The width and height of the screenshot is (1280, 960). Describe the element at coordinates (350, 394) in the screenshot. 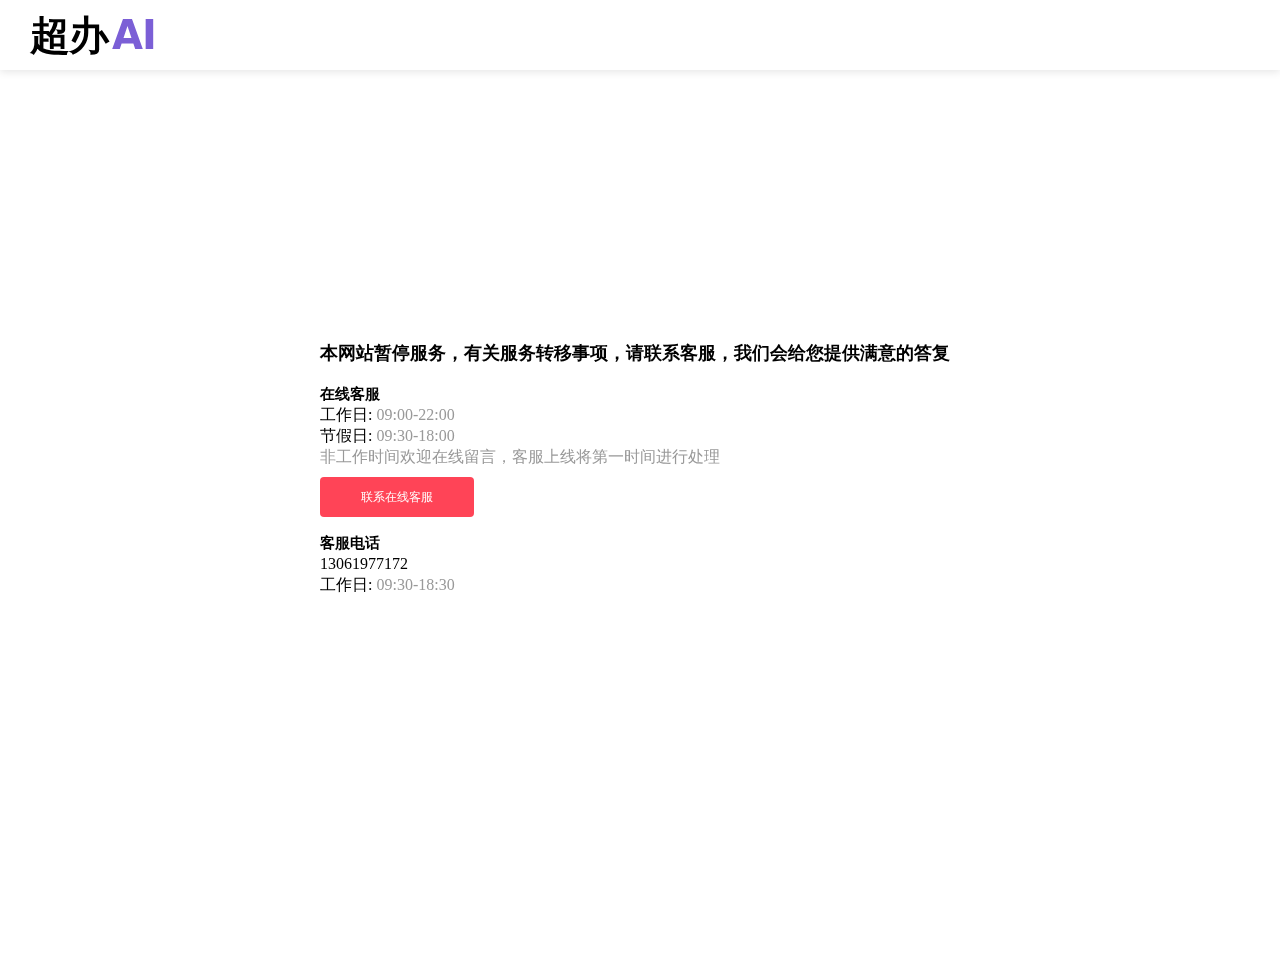

I see `section-heading: 在线客服` at that location.